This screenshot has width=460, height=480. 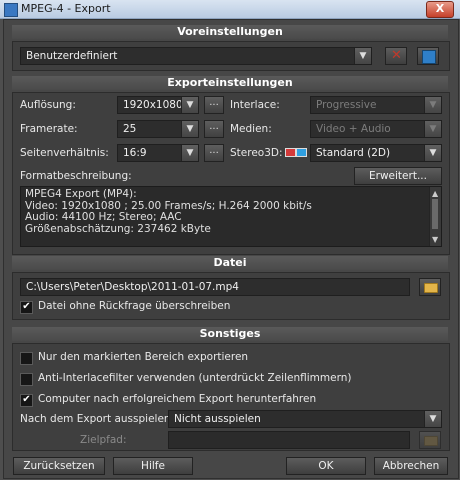 What do you see at coordinates (255, 105) in the screenshot?
I see `interlace-label: Interlace:` at bounding box center [255, 105].